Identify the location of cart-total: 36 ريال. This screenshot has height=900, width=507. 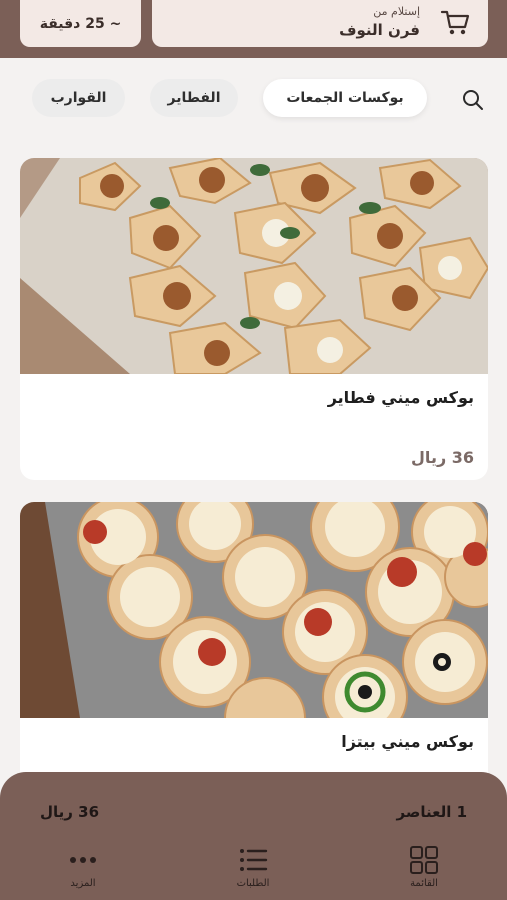
(69, 812).